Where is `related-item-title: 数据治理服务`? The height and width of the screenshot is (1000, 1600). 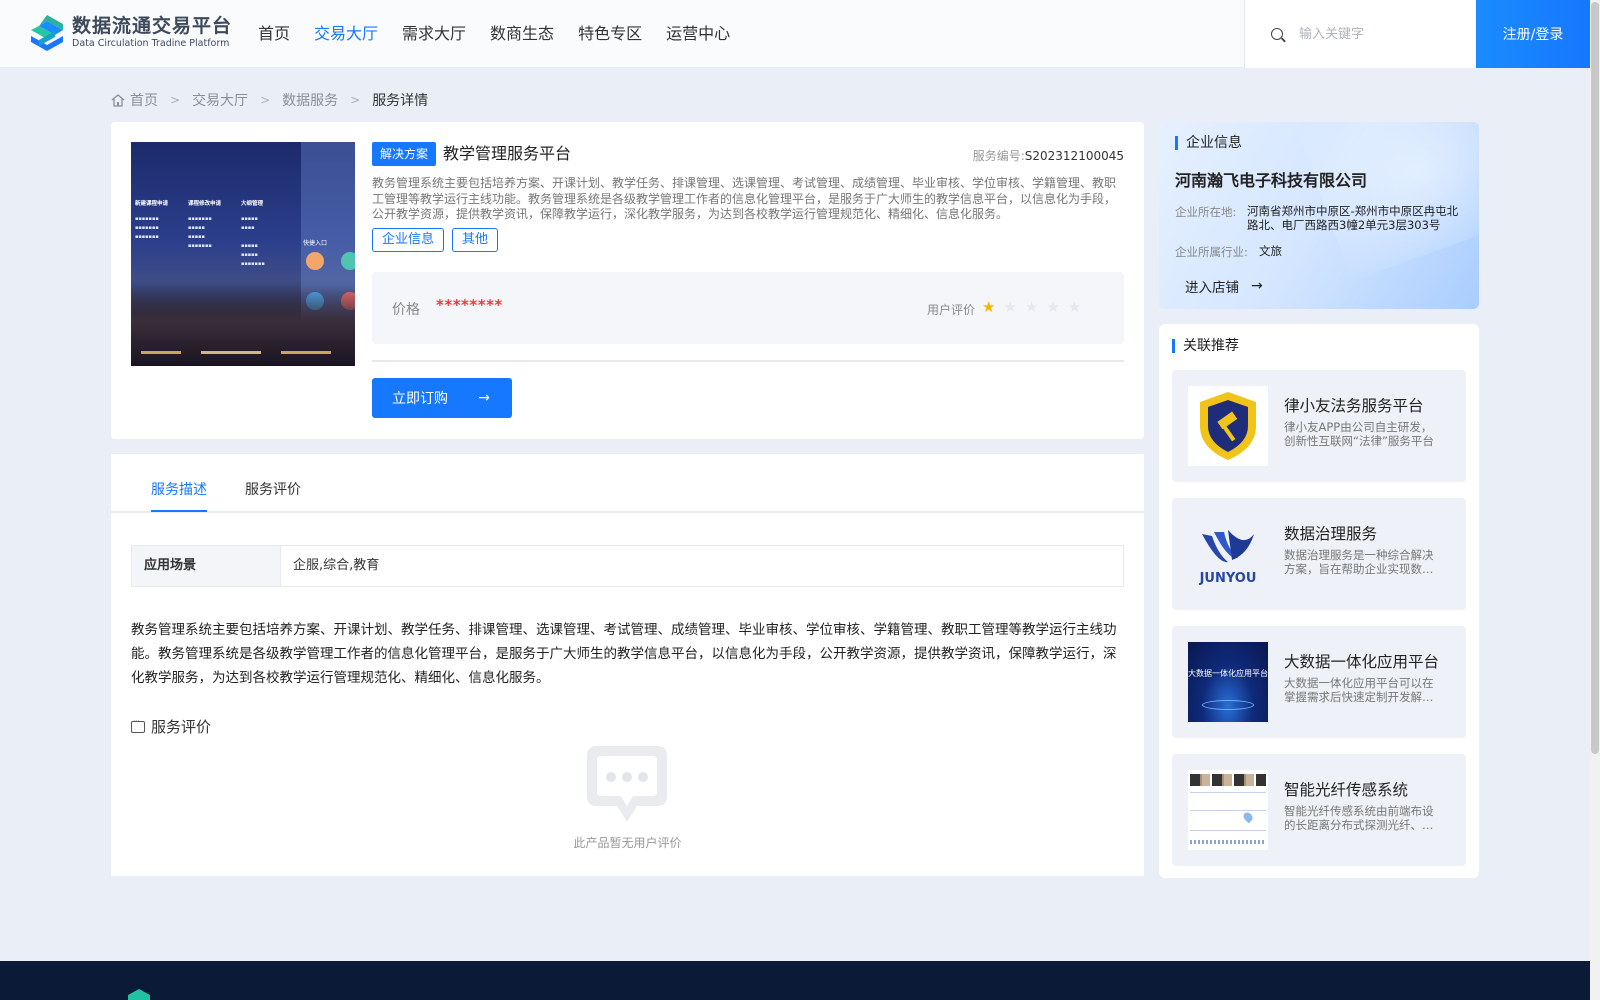
related-item-title: 数据治理服务 is located at coordinates (1331, 534).